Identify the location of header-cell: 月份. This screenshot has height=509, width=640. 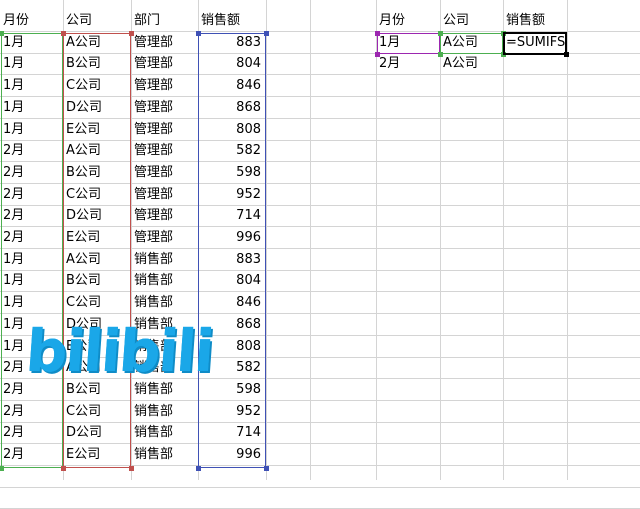
(31, 20).